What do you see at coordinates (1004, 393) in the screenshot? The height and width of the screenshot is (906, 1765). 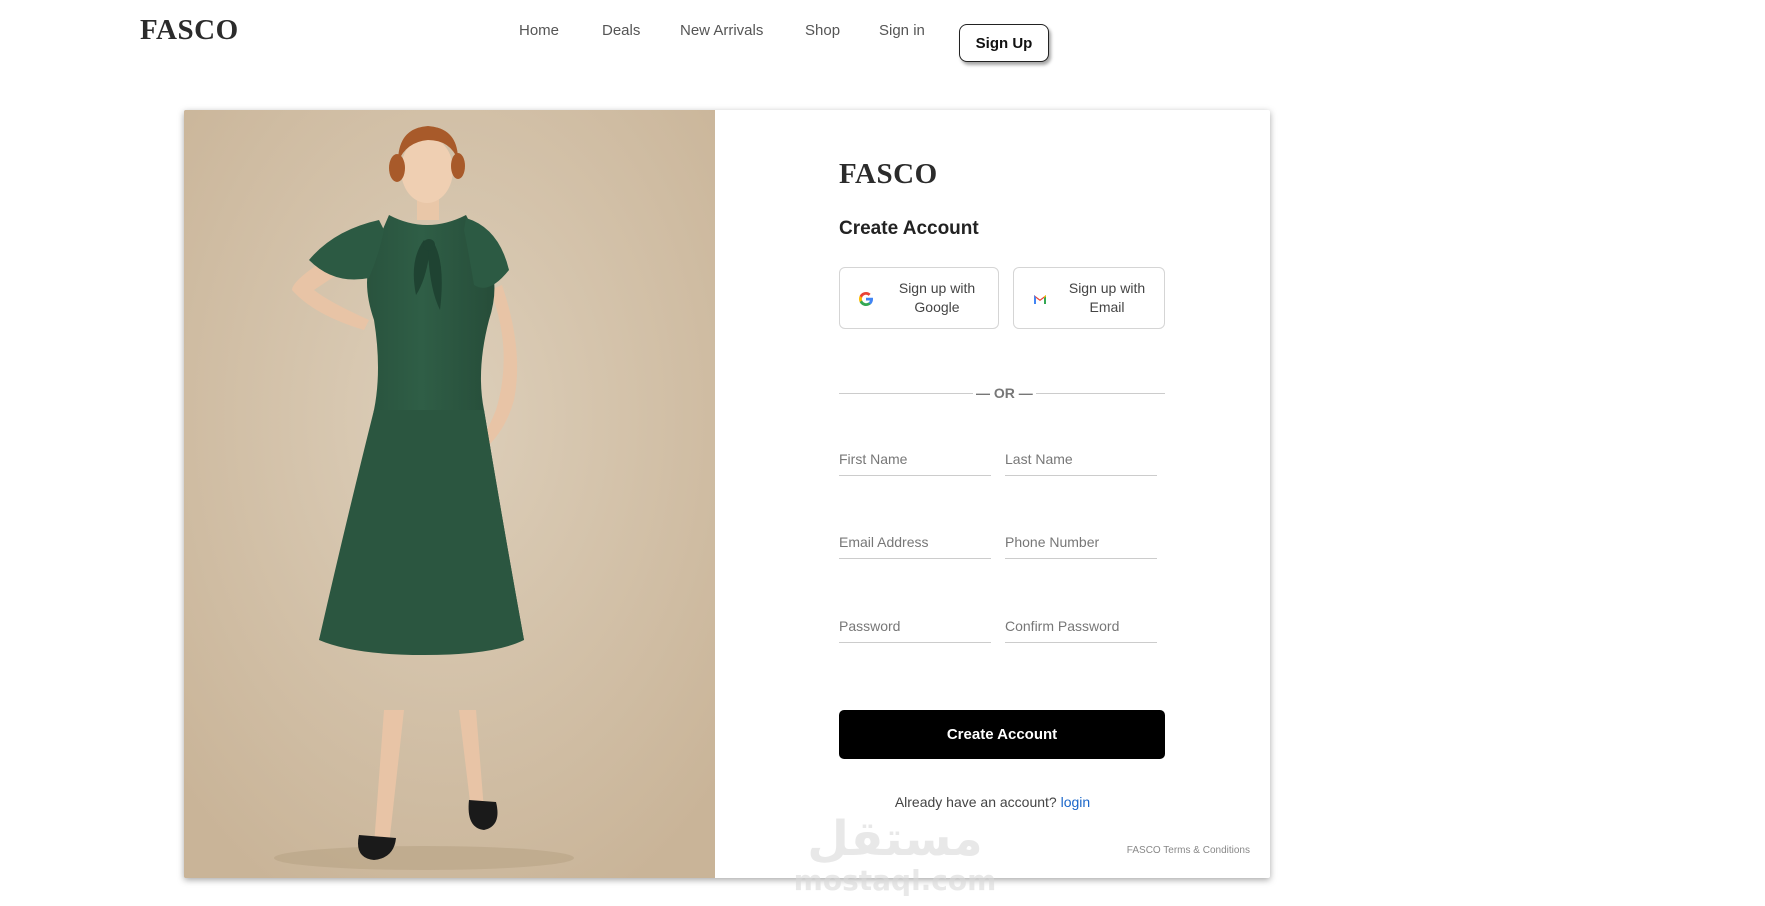 I see `or-divider-text: — OR —` at bounding box center [1004, 393].